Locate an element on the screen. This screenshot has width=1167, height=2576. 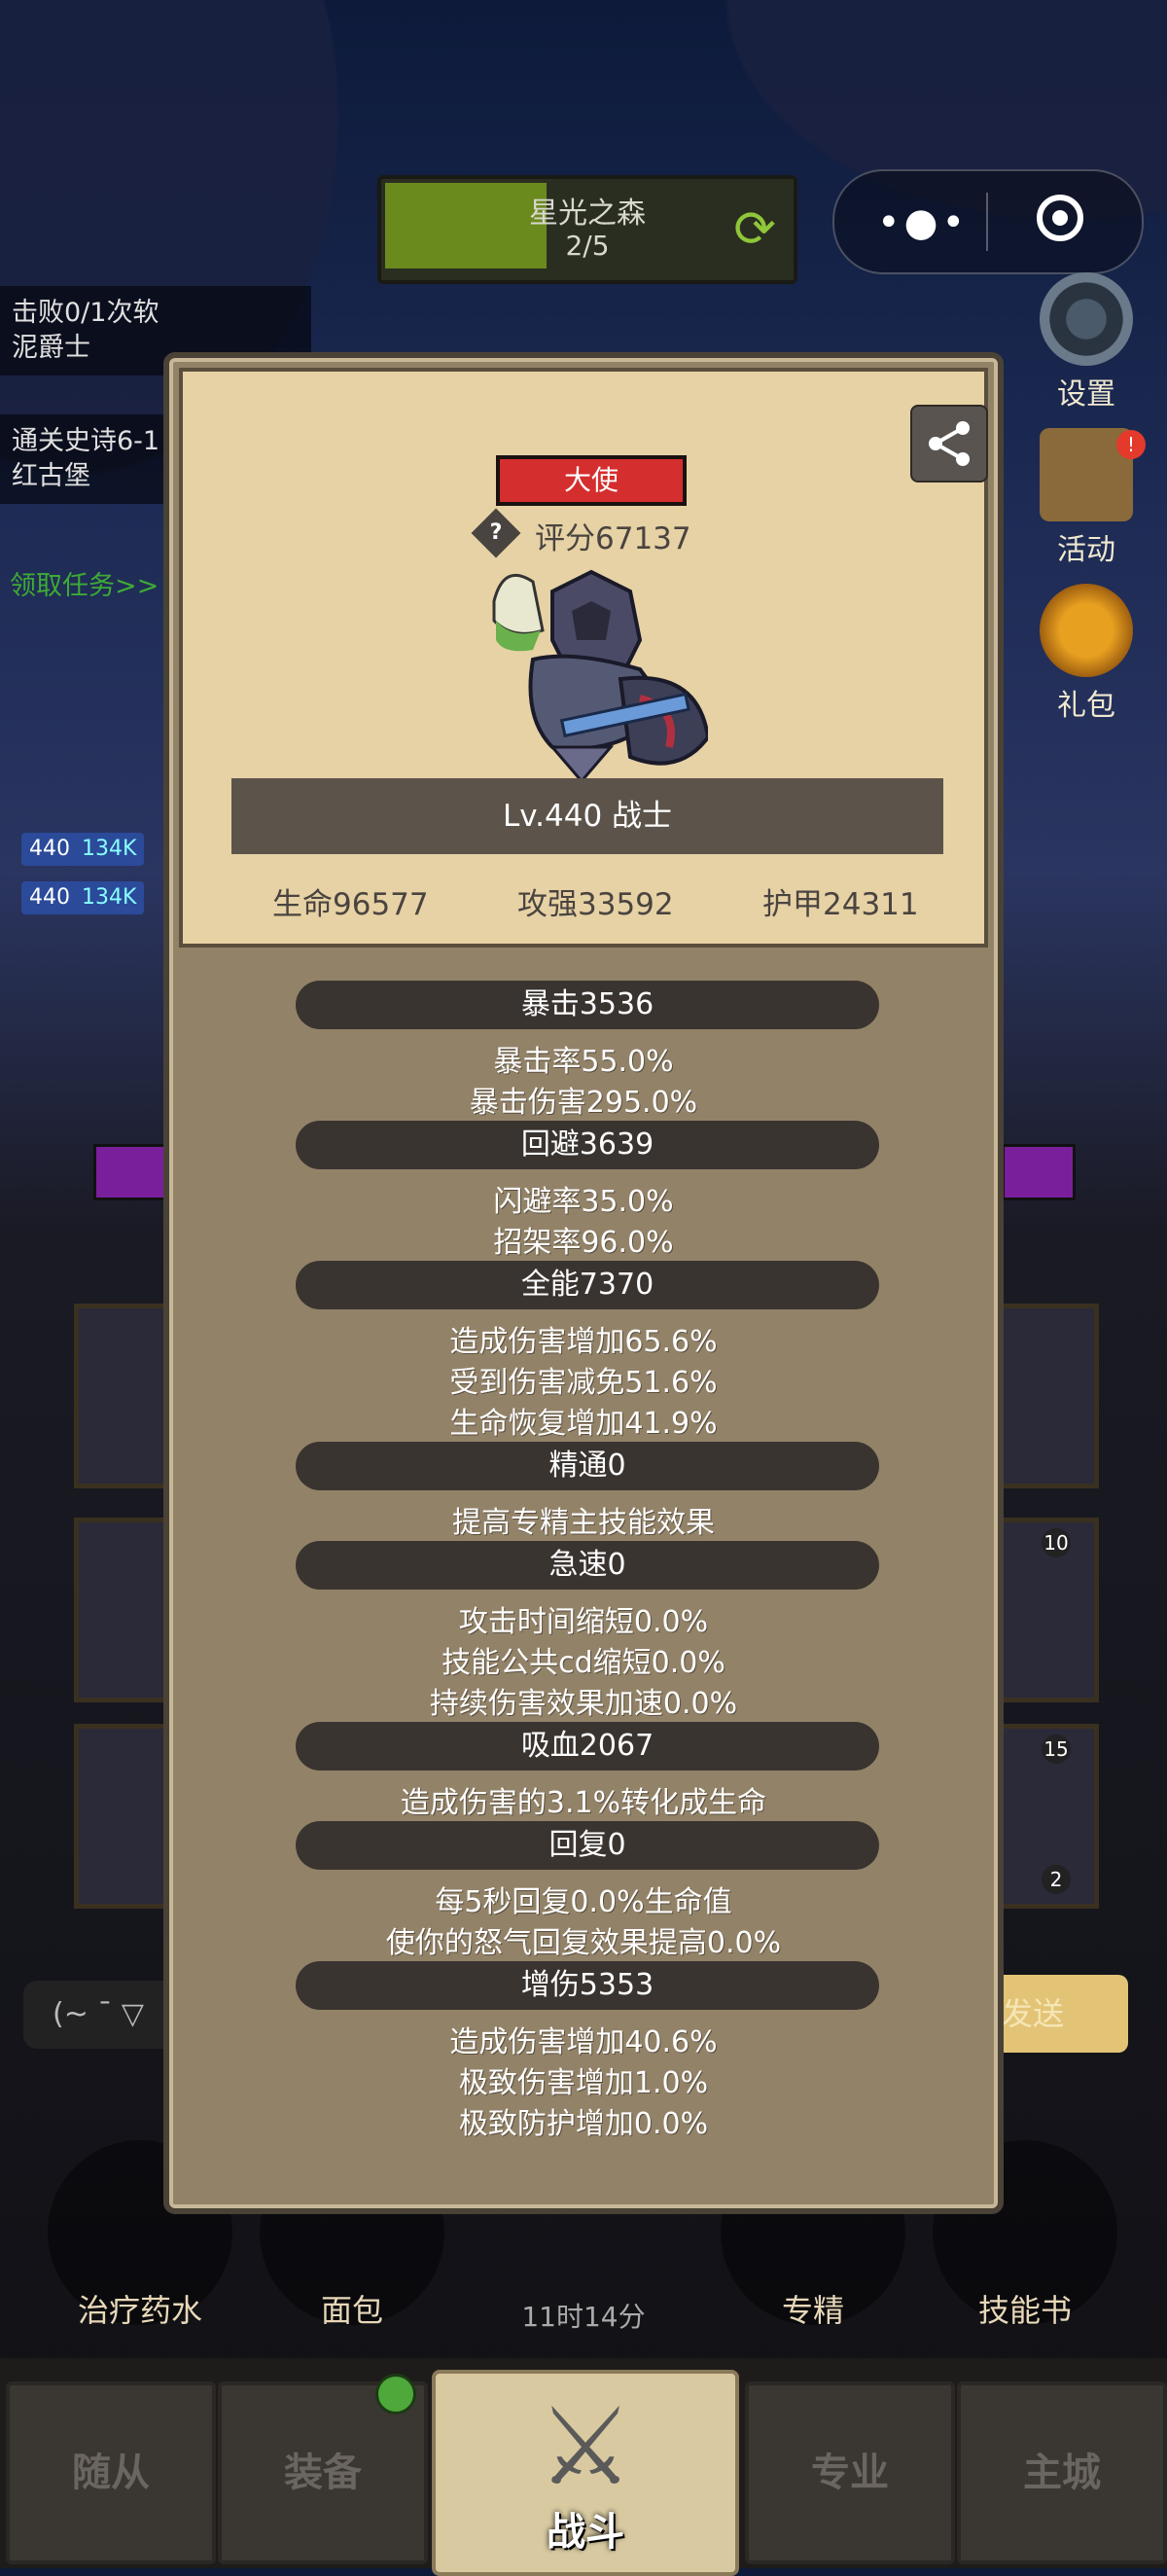
attribute-detail: 造成伤害增加65.6% is located at coordinates (583, 1342).